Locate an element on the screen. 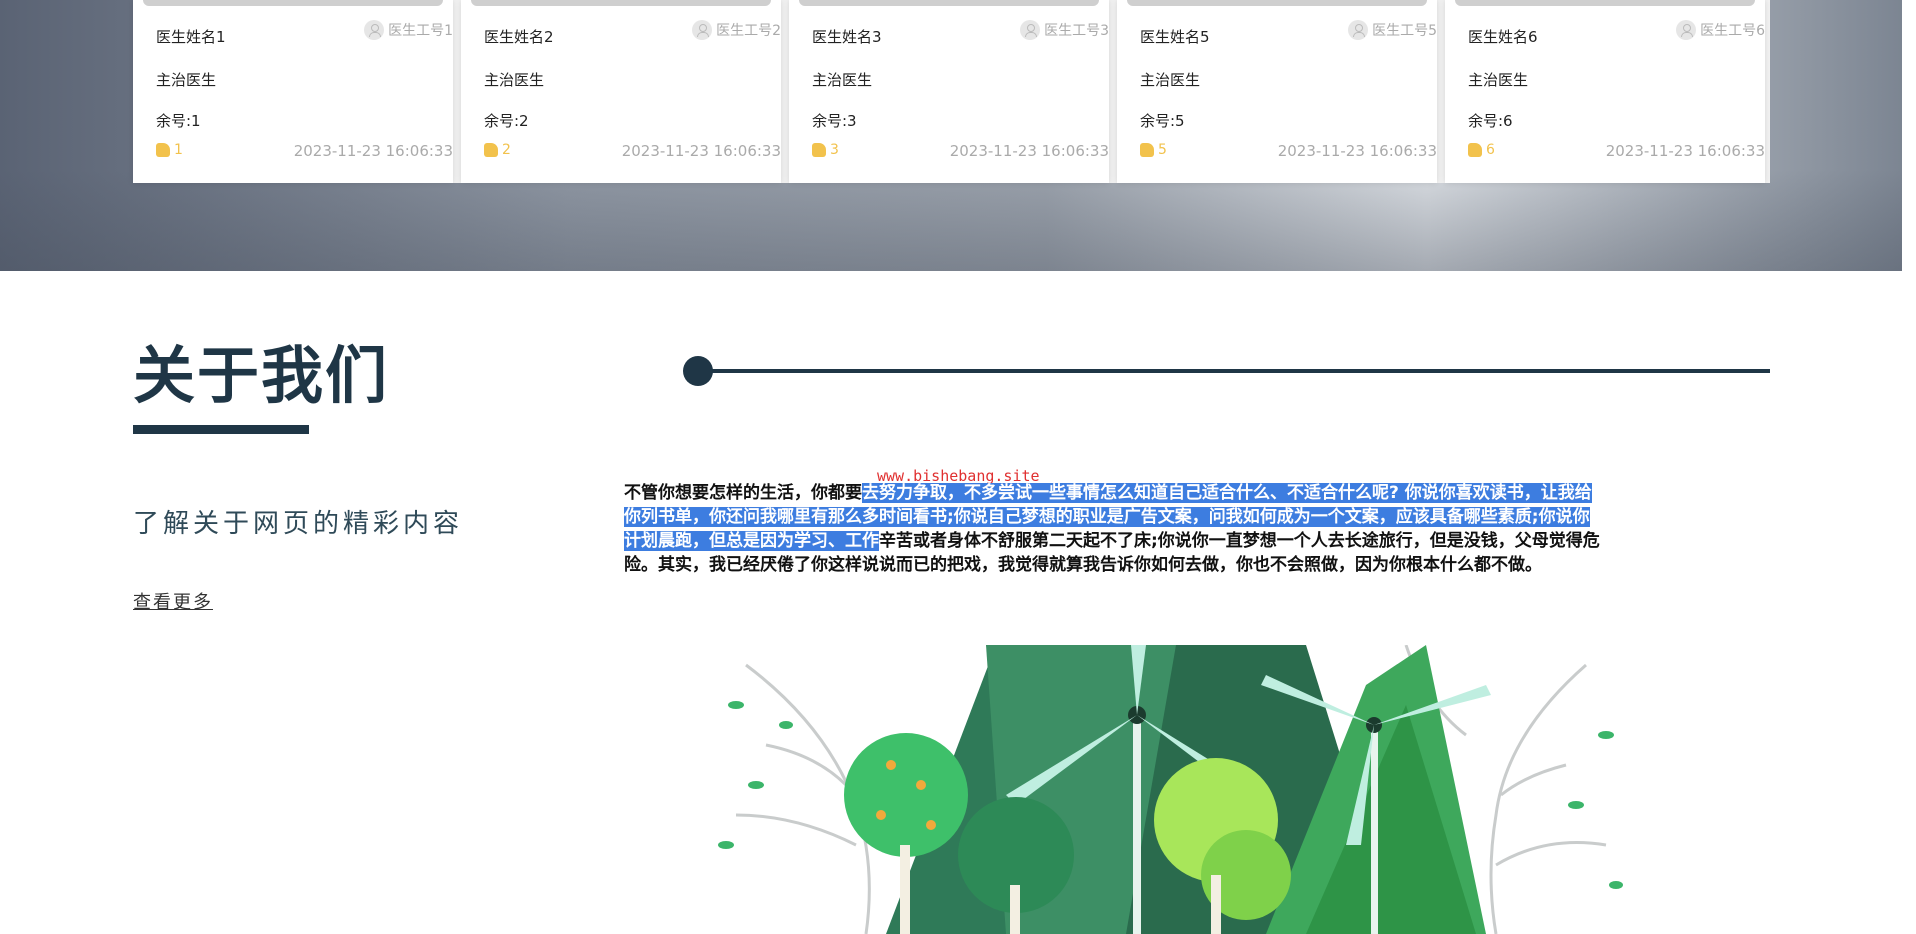 Image resolution: width=1916 pixels, height=934 pixels. view-more-link: 查看更多 is located at coordinates (173, 601).